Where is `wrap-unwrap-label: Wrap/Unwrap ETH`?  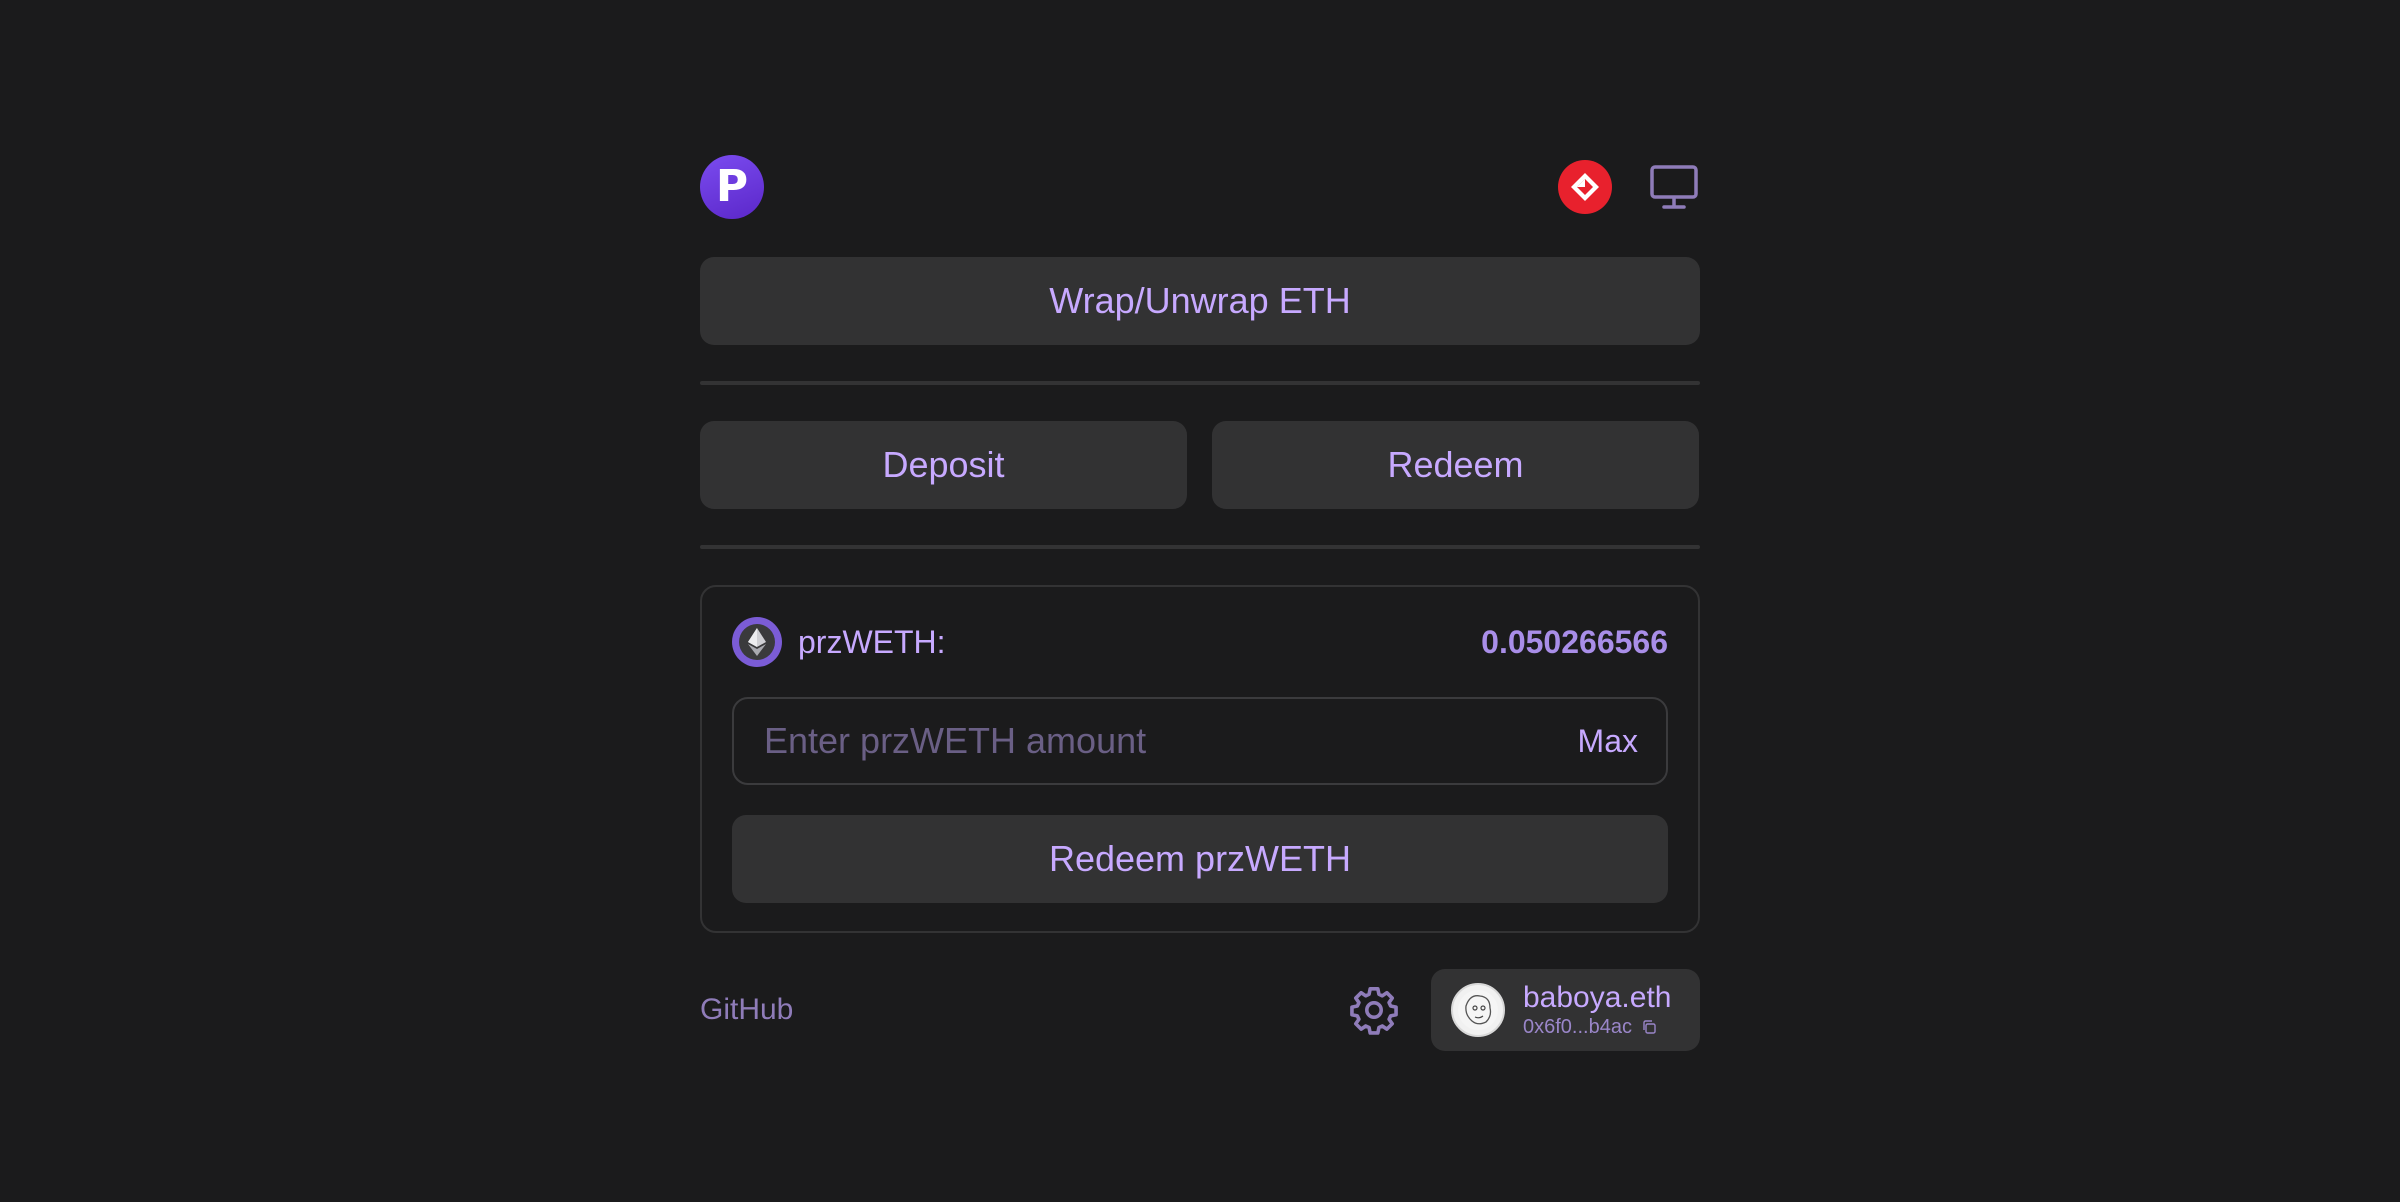
wrap-unwrap-label: Wrap/Unwrap ETH is located at coordinates (1200, 300).